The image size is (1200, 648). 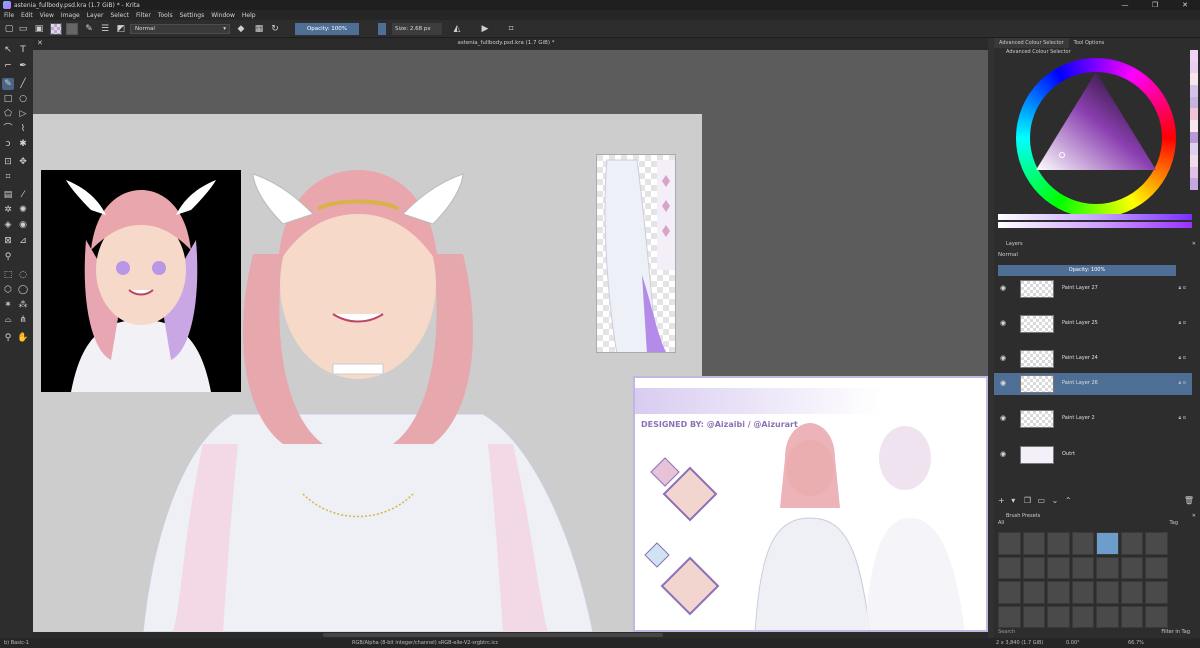 What do you see at coordinates (9, 29) in the screenshot?
I see `new-document-icon: ▢` at bounding box center [9, 29].